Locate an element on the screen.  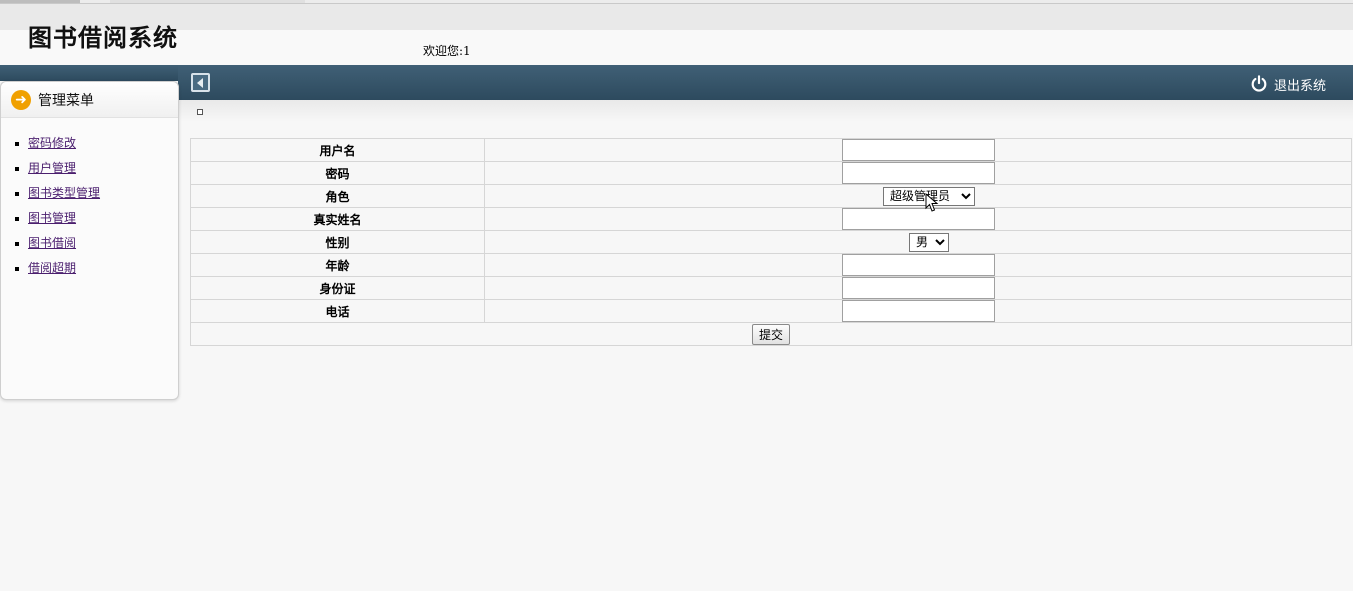
sidebar-menu: 密码修改 用户管理 图书类型管理 图书管理 图书借阅 借阅超期 is located at coordinates (57, 205).